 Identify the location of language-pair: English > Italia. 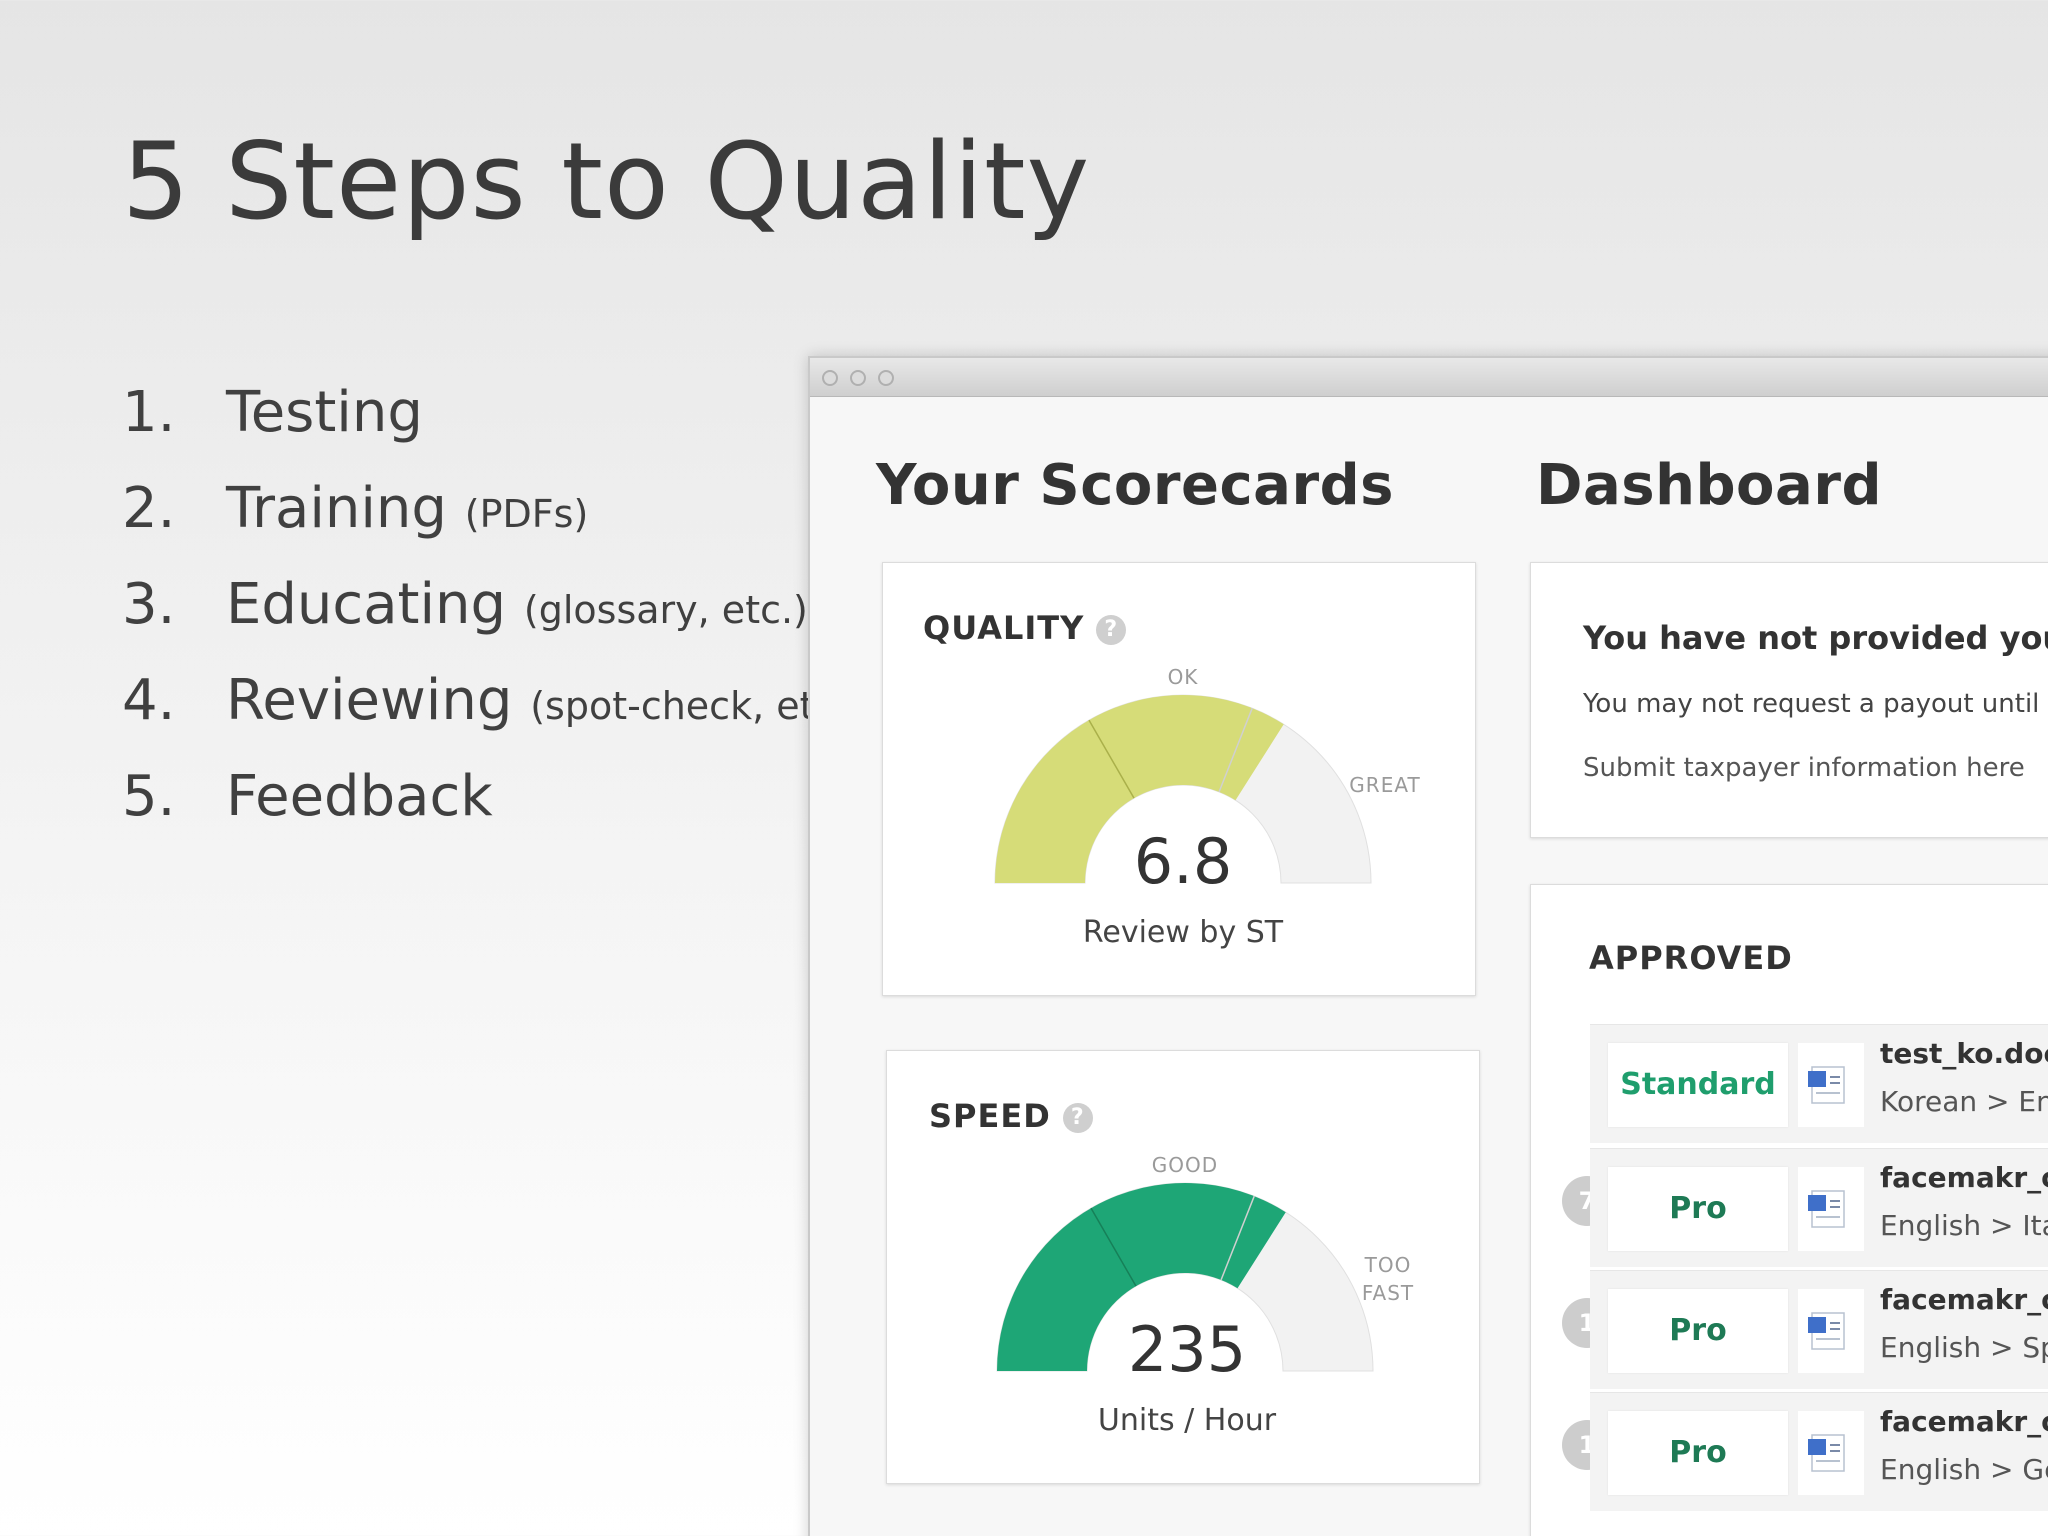
(1964, 1225).